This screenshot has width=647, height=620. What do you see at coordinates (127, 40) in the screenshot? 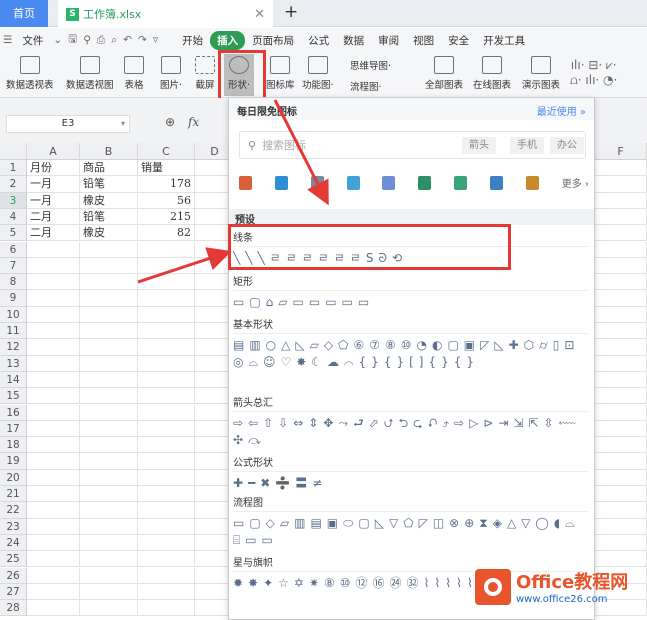
I see `undo-icon: ↶` at bounding box center [127, 40].